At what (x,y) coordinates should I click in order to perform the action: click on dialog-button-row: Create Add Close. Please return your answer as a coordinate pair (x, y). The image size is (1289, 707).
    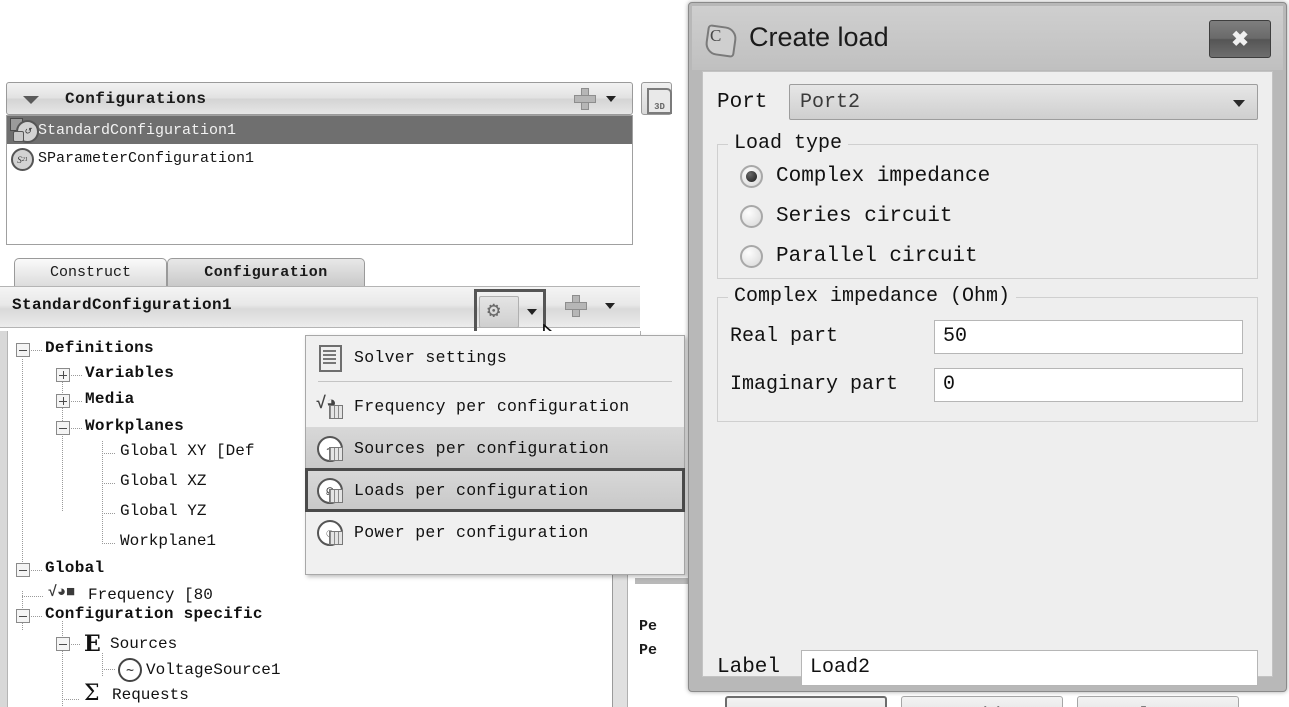
    Looking at the image, I should click on (988, 701).